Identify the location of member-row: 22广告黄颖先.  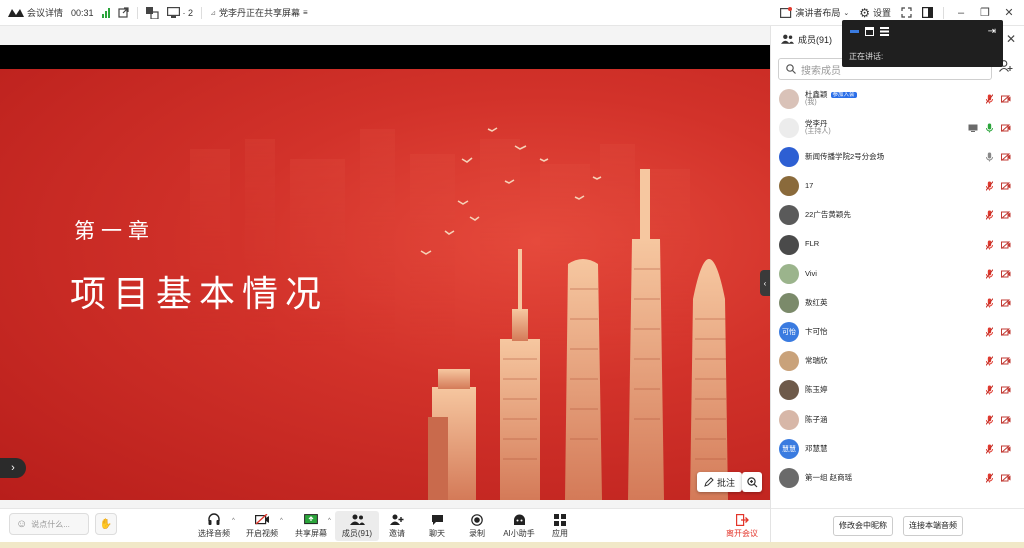
(897, 215).